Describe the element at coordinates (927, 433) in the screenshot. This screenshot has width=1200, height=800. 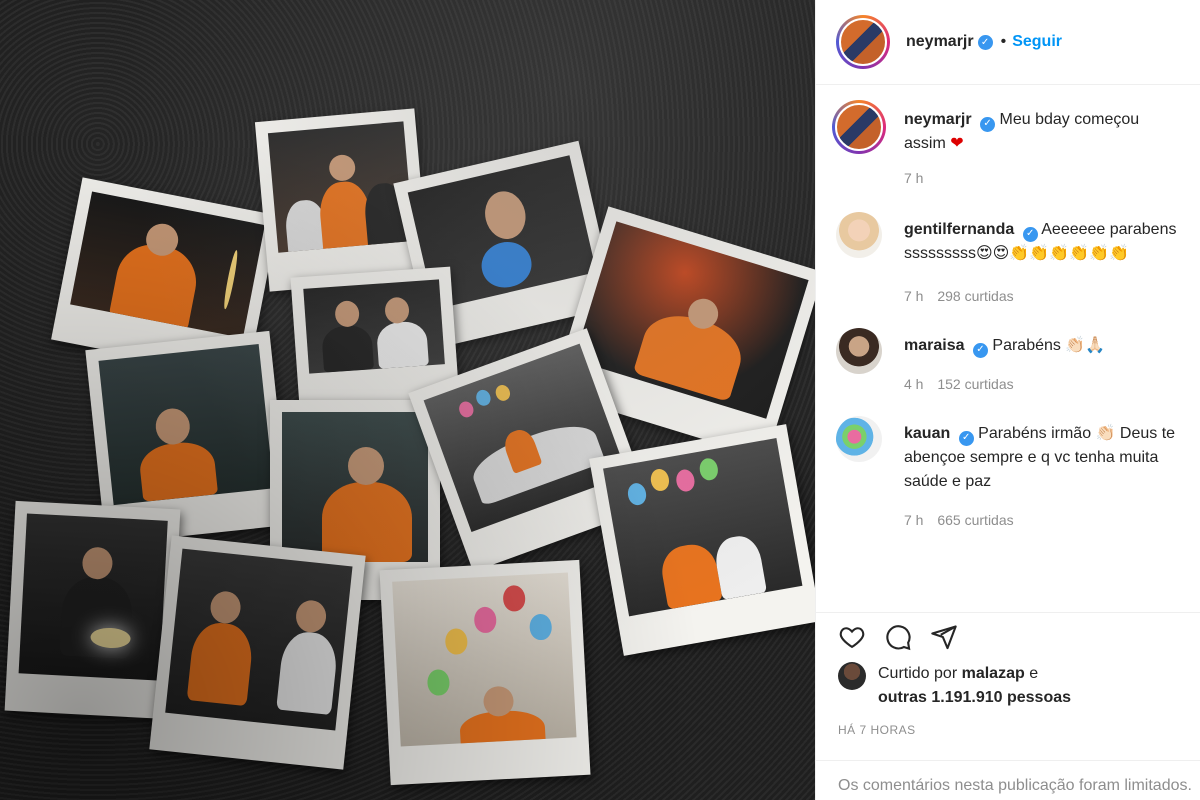
I see `commenter-username: kauan` at that location.